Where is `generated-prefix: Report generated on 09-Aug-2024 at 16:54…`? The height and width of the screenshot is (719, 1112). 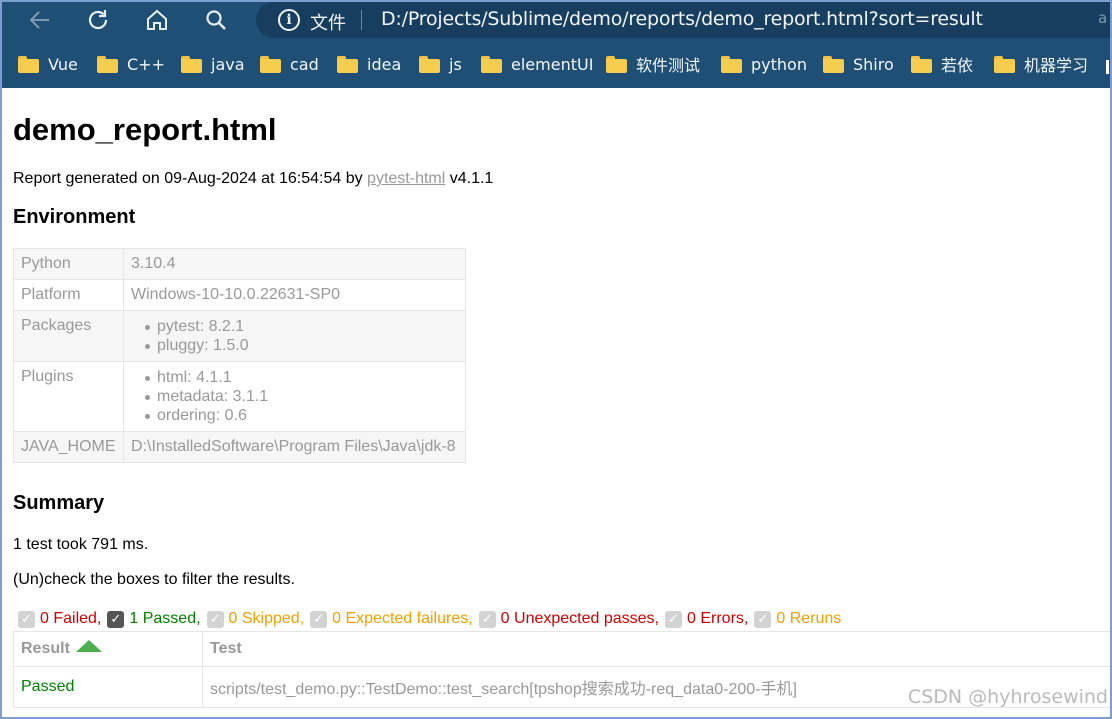 generated-prefix: Report generated on 09-Aug-2024 at 16:54… is located at coordinates (190, 178).